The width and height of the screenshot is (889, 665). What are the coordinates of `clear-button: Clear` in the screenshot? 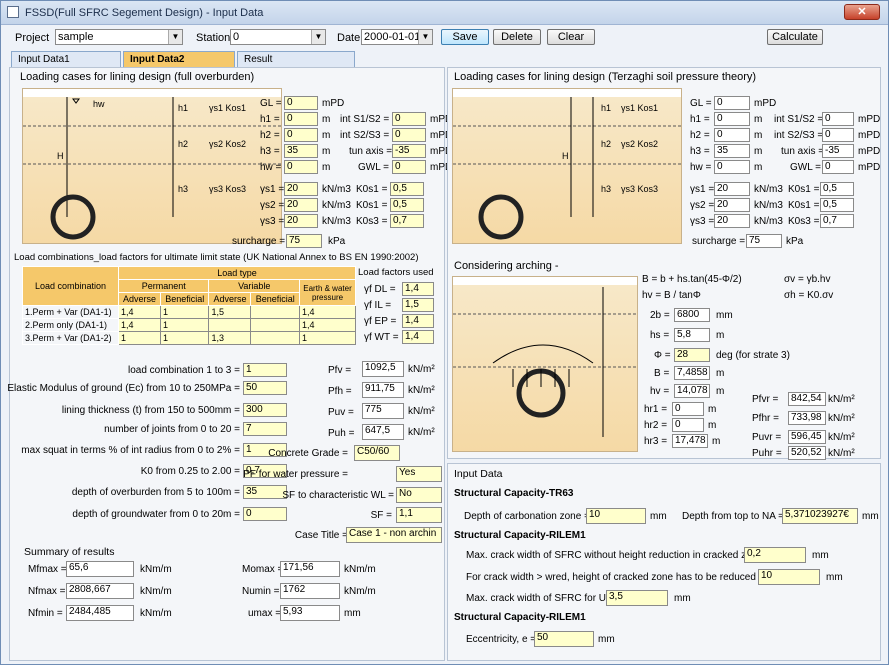 It's located at (571, 37).